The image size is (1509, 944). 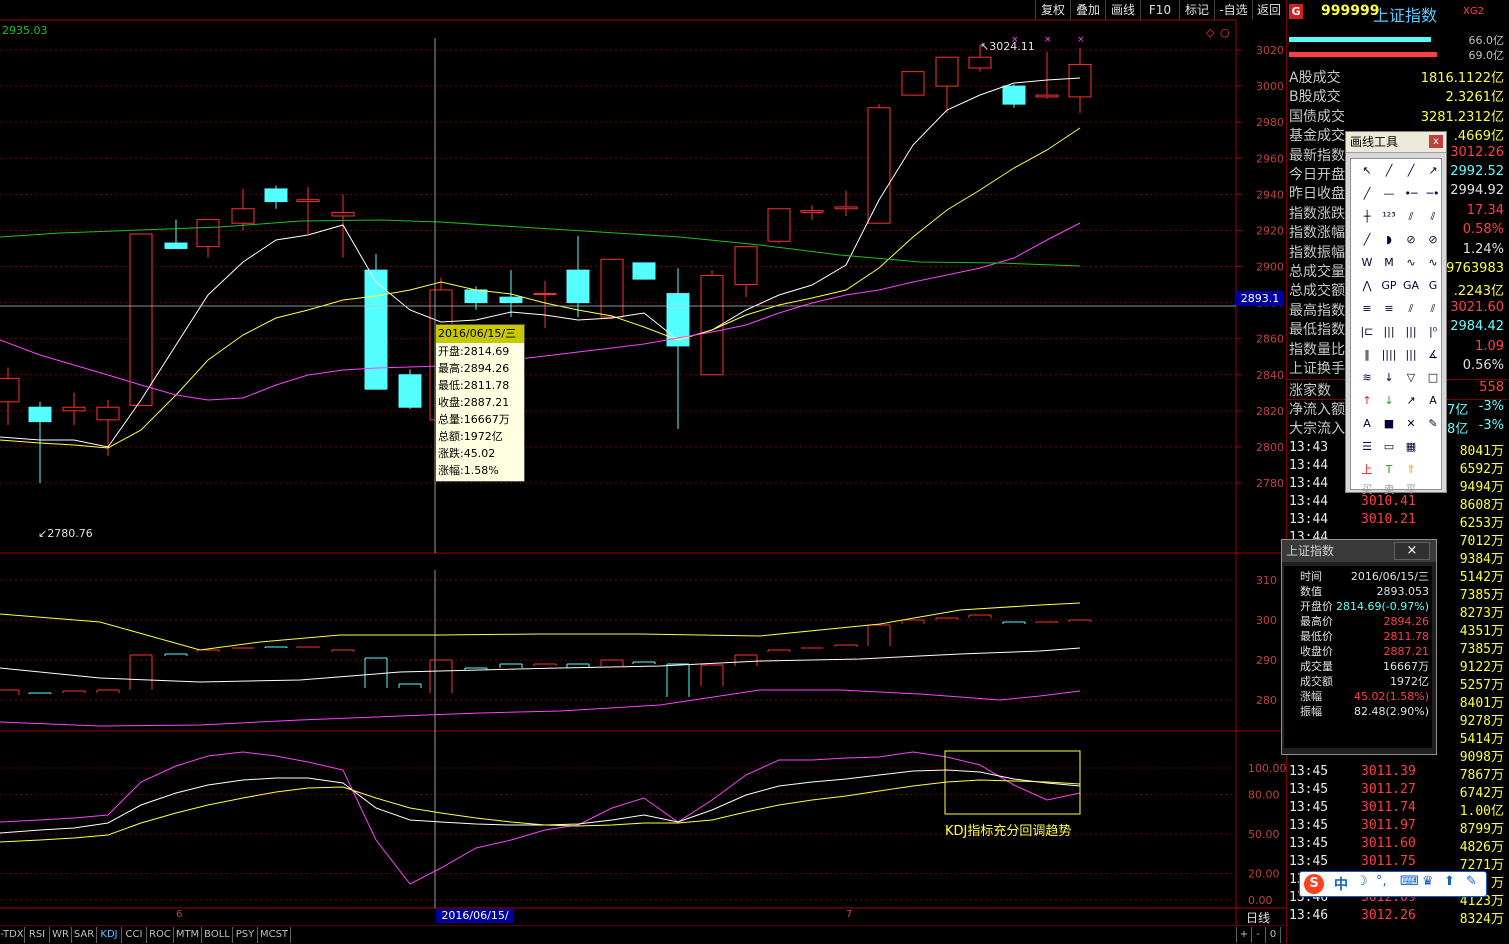 I want to click on toolbar-remove-watch-button: -自选, so click(x=1233, y=10).